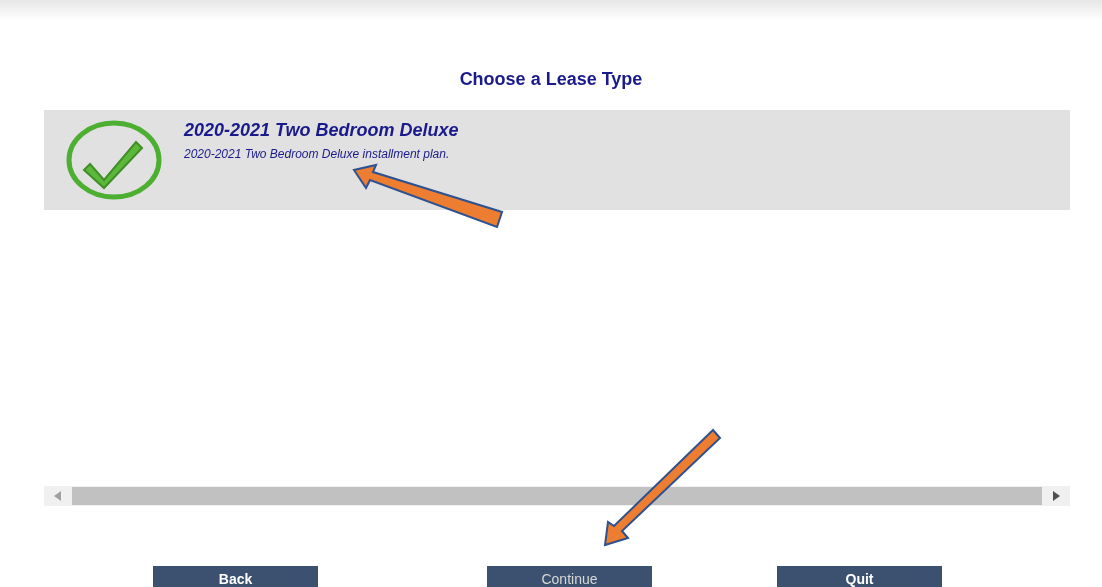 The image size is (1102, 587). What do you see at coordinates (58, 496) in the screenshot?
I see `scroll-left-icon` at bounding box center [58, 496].